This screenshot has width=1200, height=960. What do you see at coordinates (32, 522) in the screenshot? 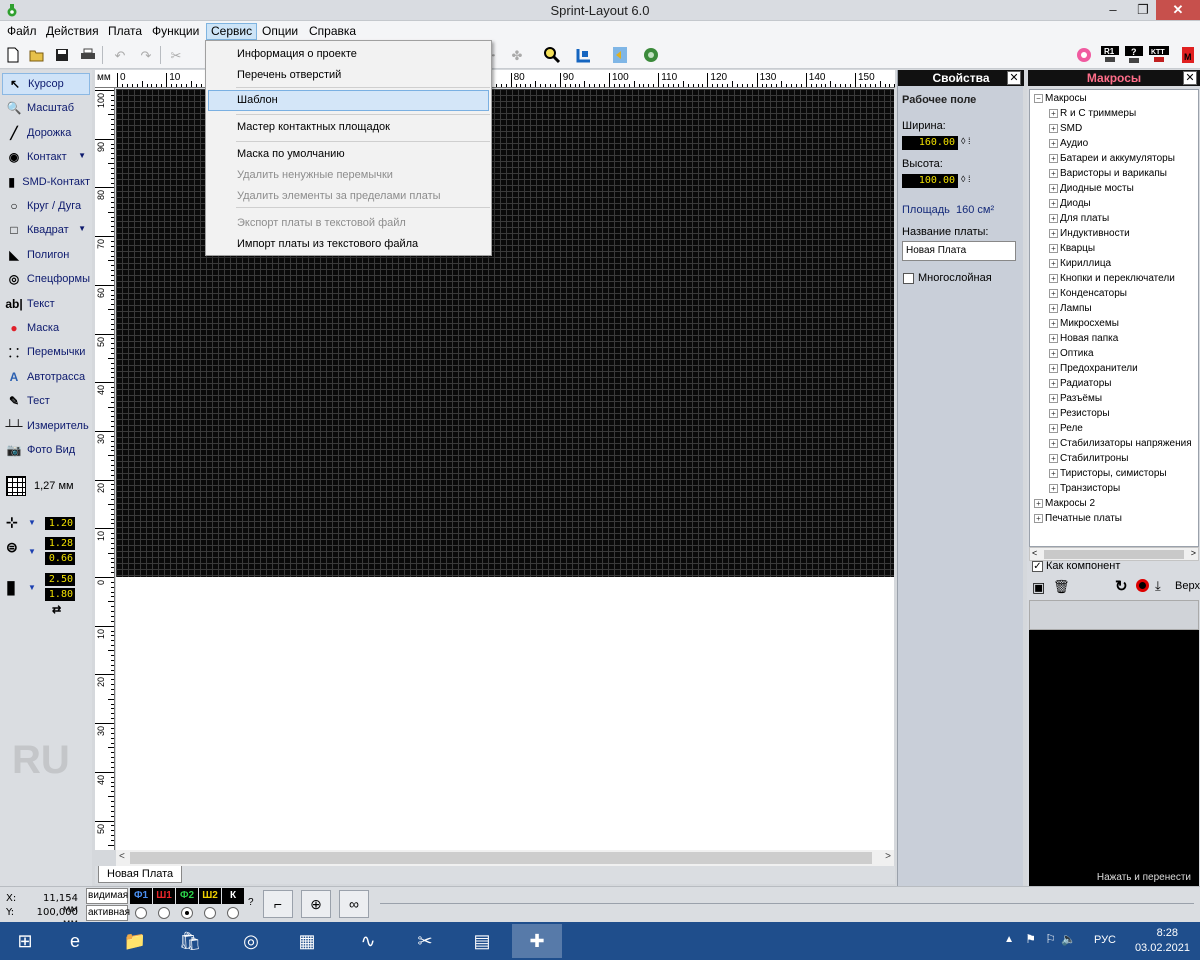
I see `track-width-dropdown-icon: ▼` at bounding box center [32, 522].